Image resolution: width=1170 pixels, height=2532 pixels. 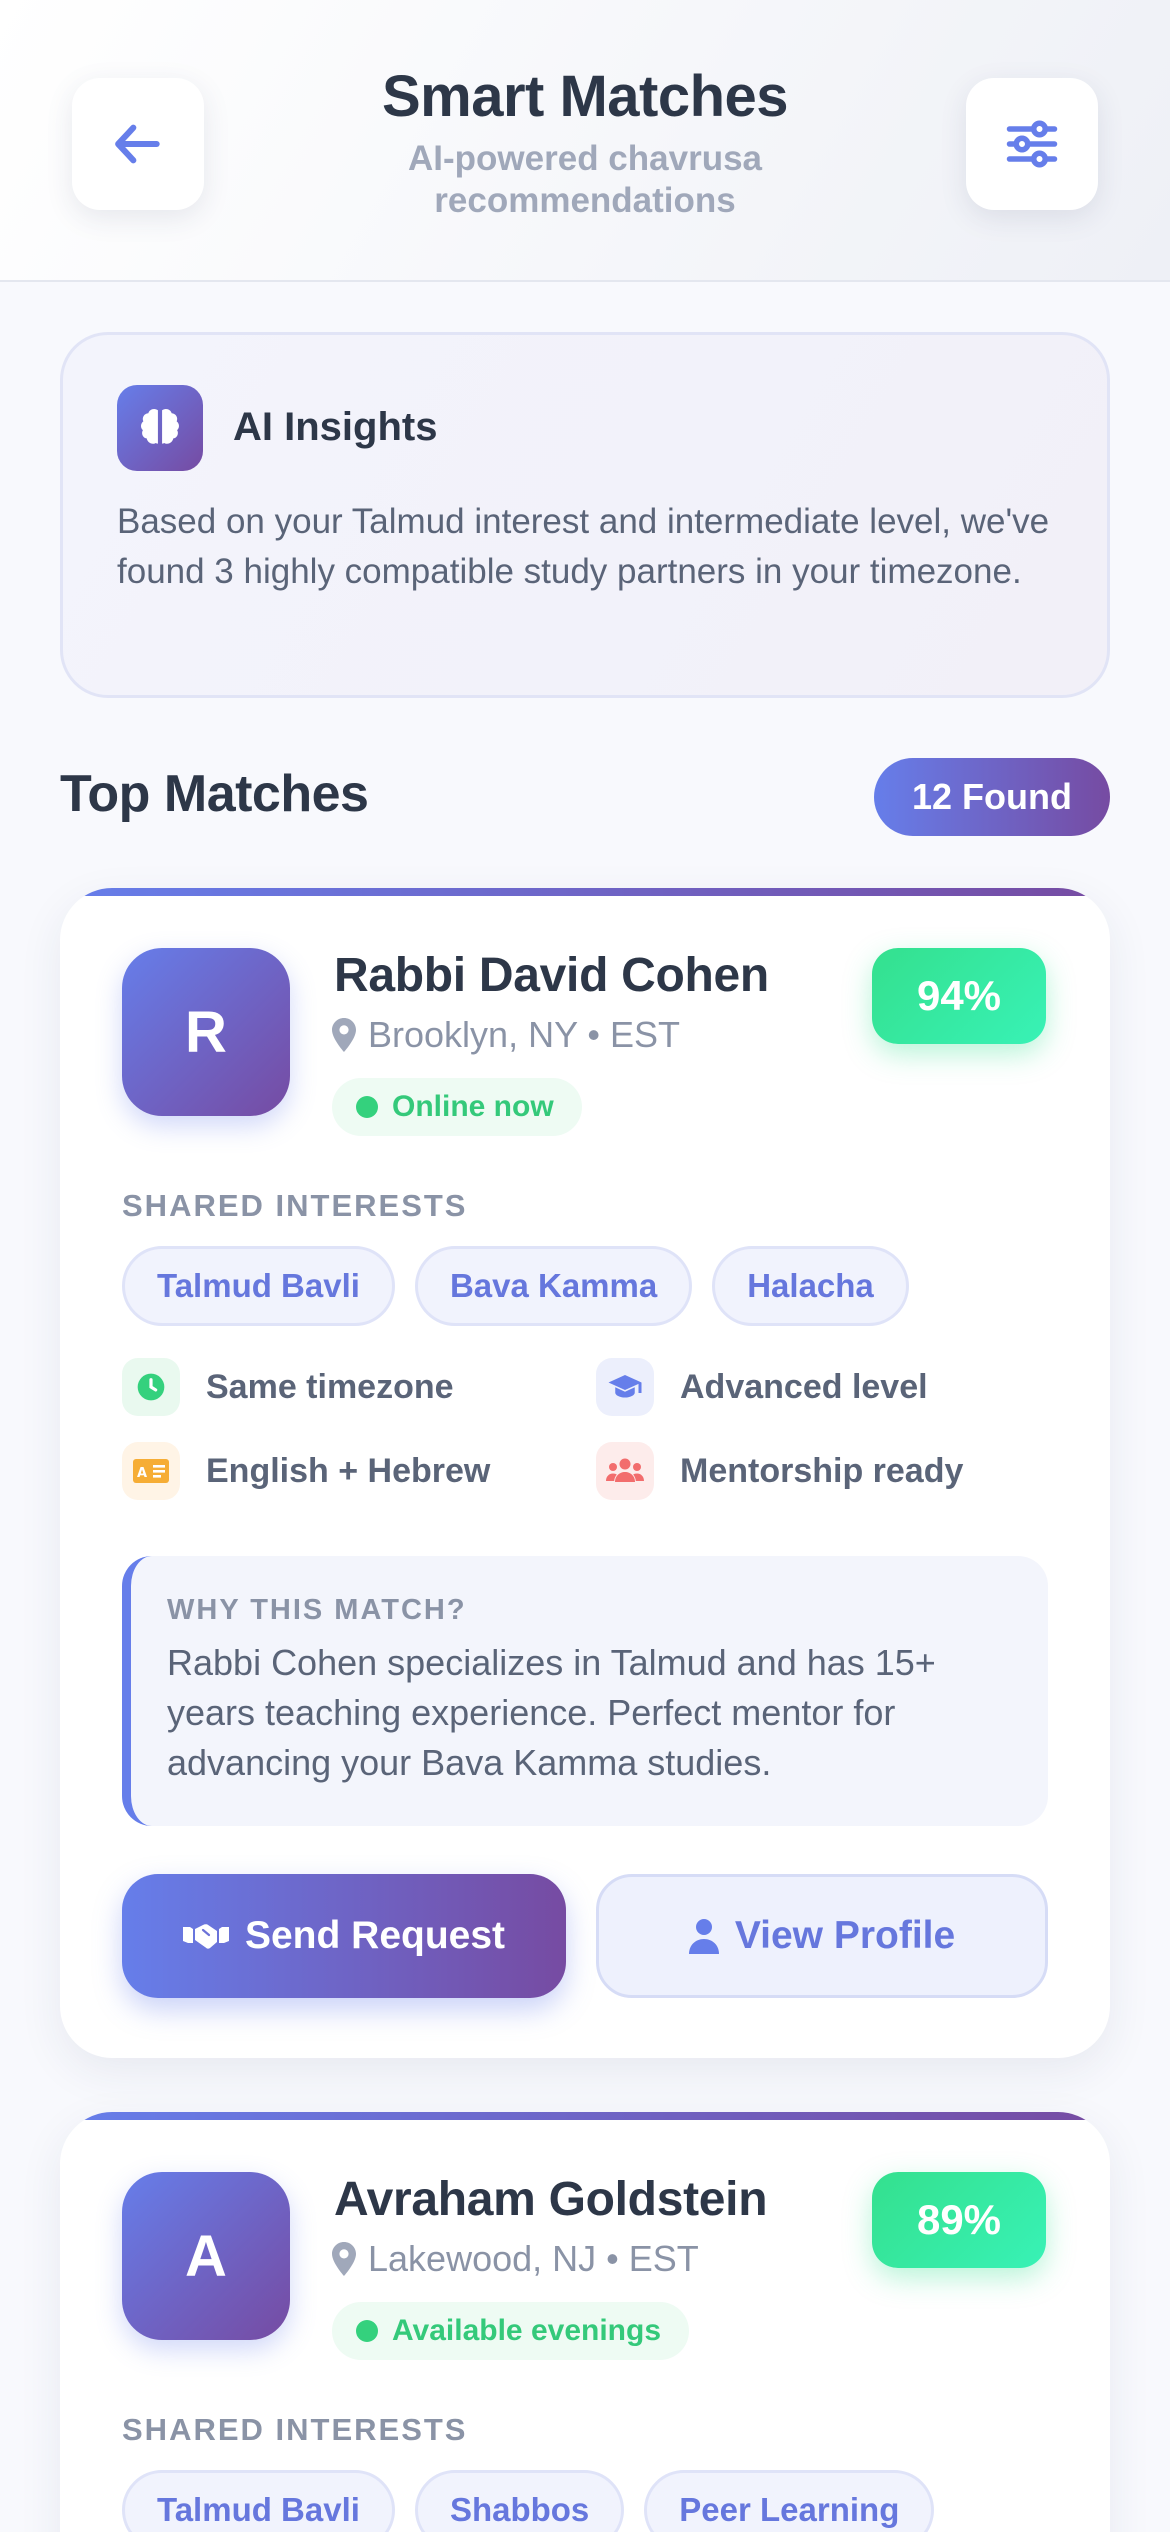 I want to click on match-location: Brooklyn, NY • EST, so click(x=506, y=1035).